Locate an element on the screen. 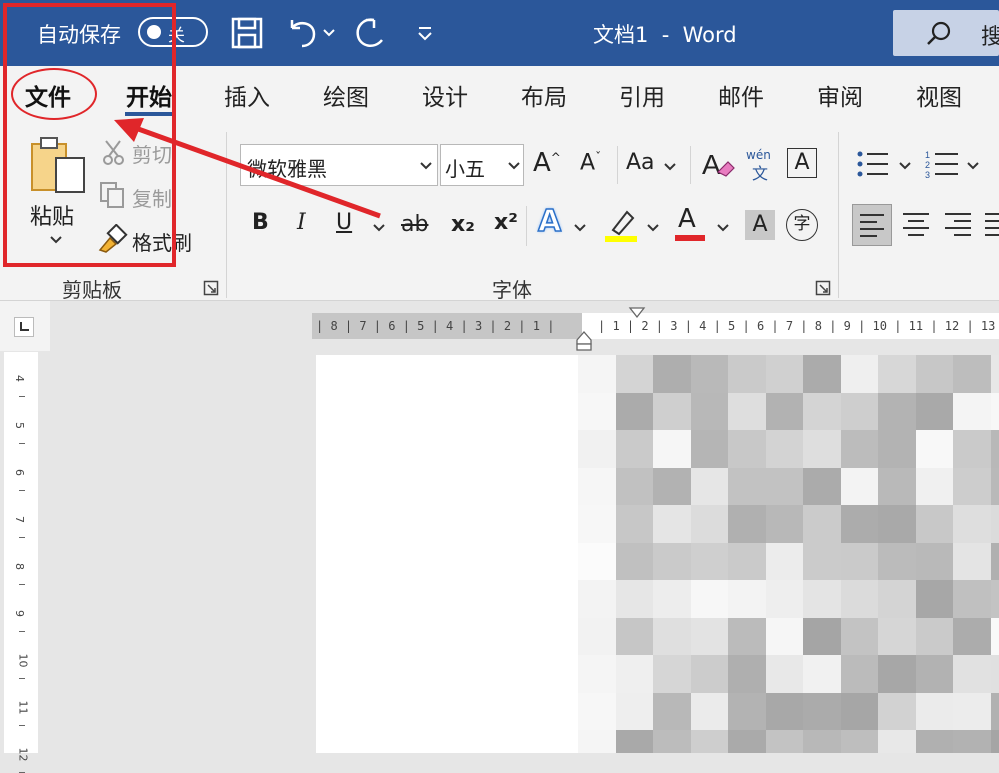 The width and height of the screenshot is (999, 773). annotation-arrow is located at coordinates (245, 168).